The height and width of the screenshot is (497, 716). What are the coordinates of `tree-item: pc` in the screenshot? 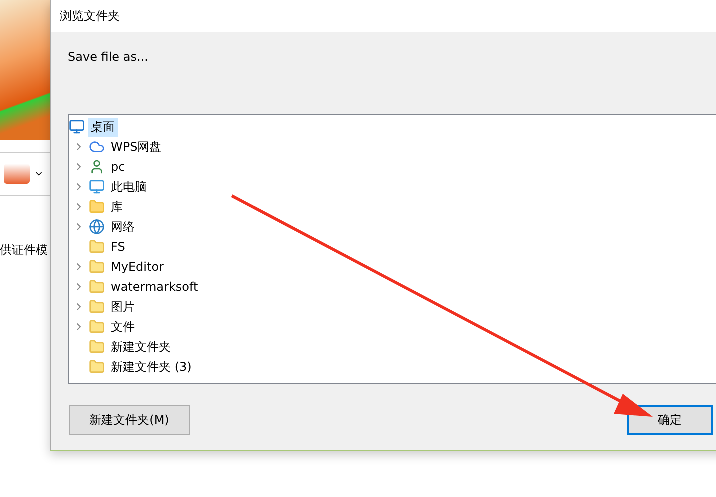 It's located at (118, 167).